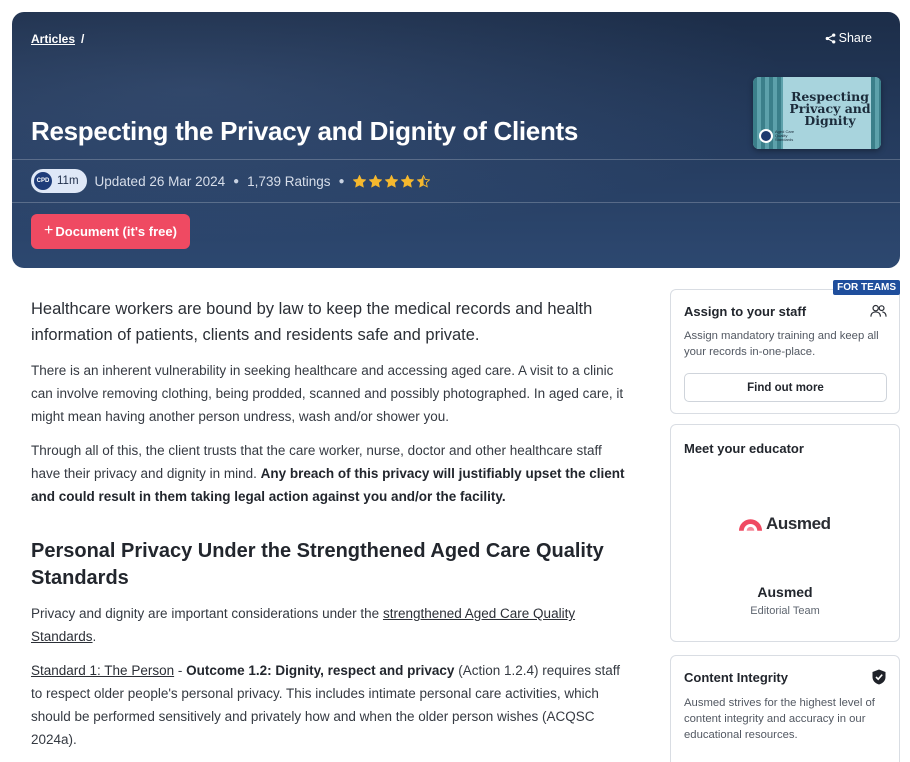  What do you see at coordinates (866, 287) in the screenshot?
I see `for-teams-tag: FOR TEAMS` at bounding box center [866, 287].